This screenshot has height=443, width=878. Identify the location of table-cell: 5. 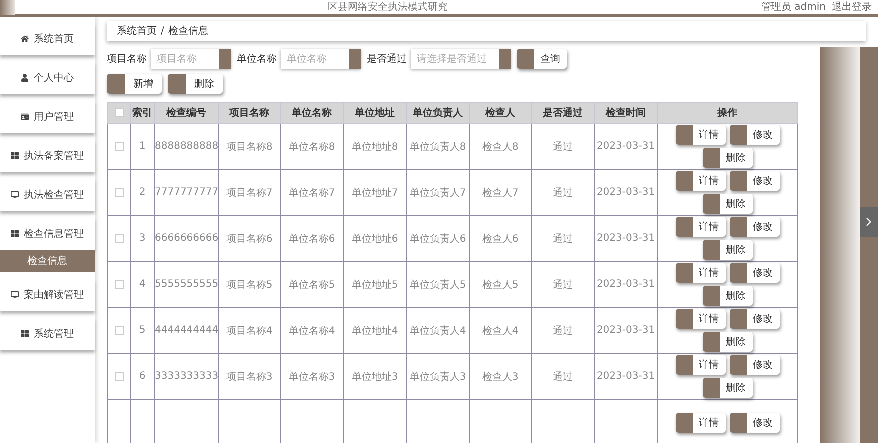
(142, 331).